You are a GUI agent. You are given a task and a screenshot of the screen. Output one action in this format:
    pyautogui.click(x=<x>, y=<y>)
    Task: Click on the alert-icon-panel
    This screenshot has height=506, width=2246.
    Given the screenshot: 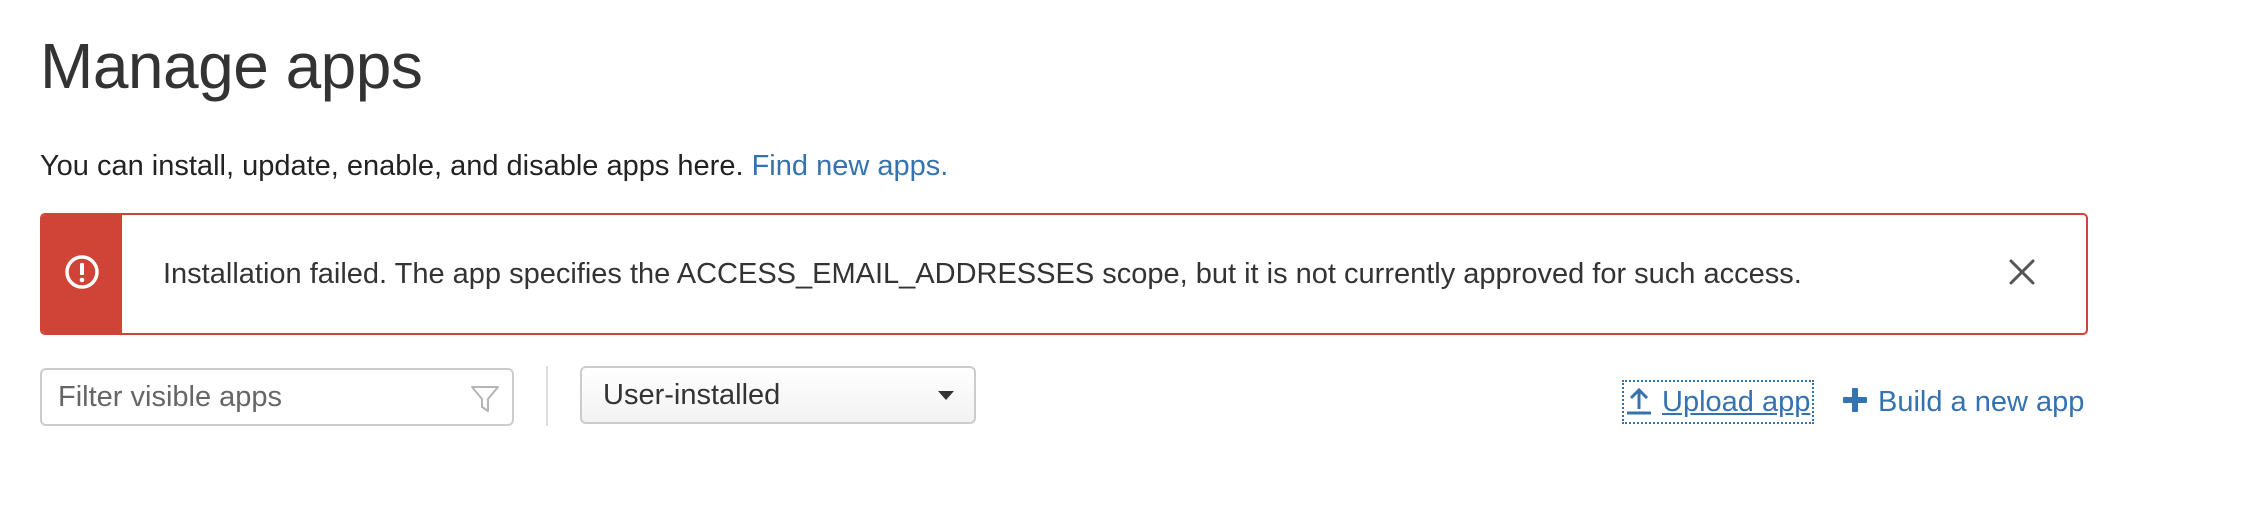 What is the action you would take?
    pyautogui.click(x=82, y=274)
    